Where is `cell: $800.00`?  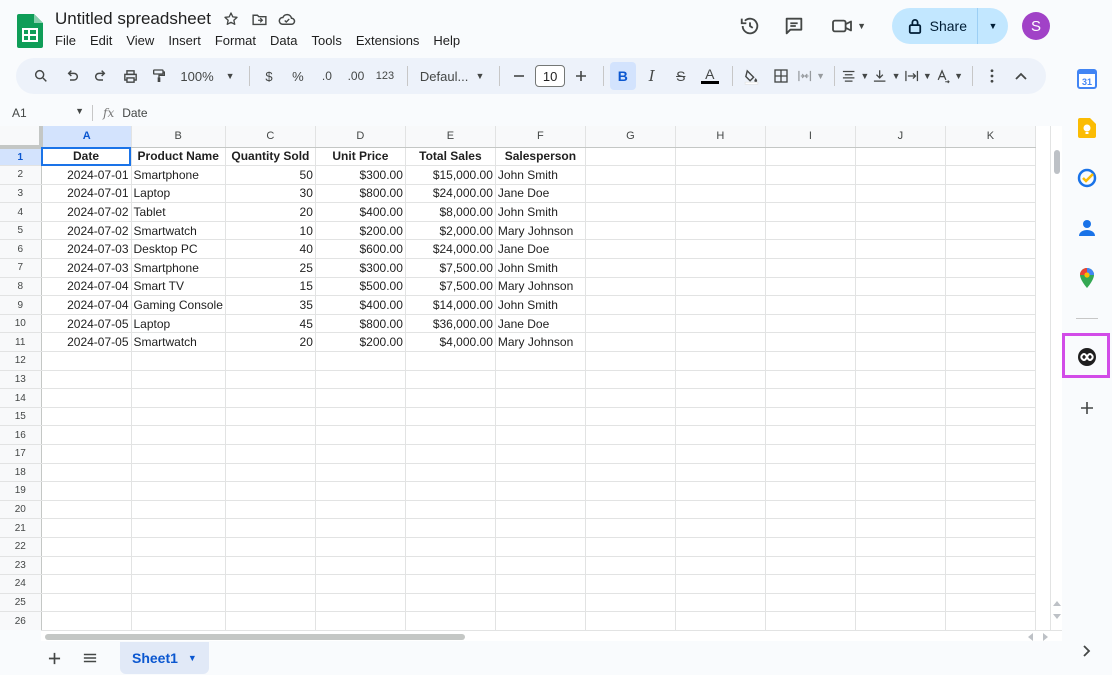 cell: $800.00 is located at coordinates (360, 194).